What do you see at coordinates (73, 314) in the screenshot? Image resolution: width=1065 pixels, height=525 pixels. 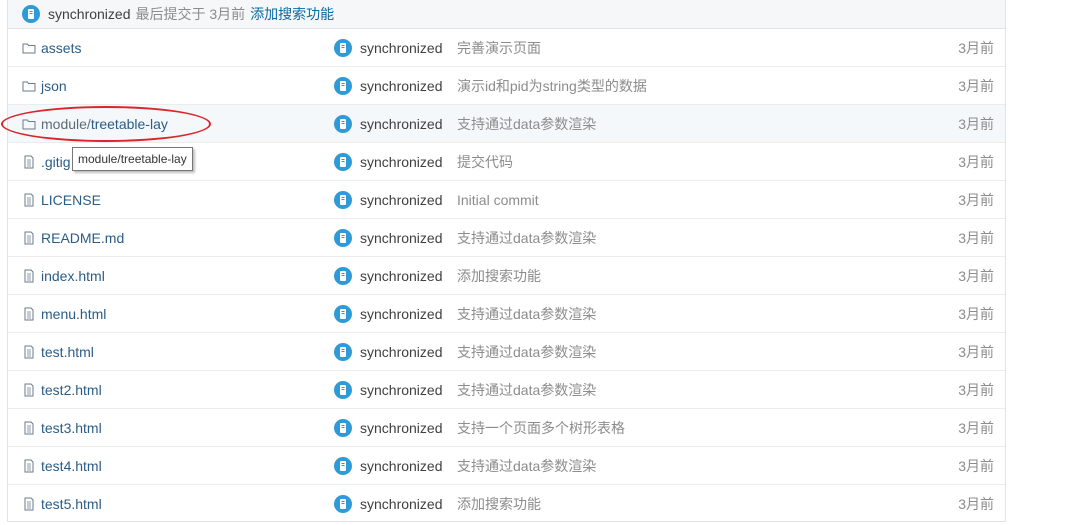 I see `file-name-link: menu.html` at bounding box center [73, 314].